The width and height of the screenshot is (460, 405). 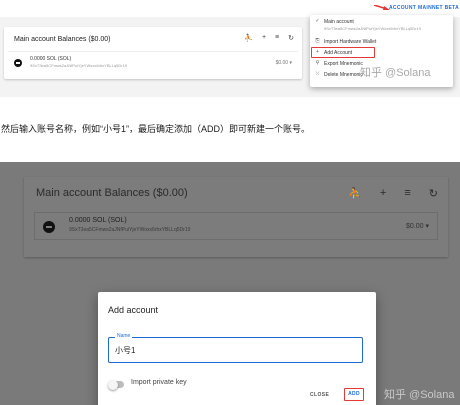 I want to click on import-icon: ⎘, so click(x=317, y=41).